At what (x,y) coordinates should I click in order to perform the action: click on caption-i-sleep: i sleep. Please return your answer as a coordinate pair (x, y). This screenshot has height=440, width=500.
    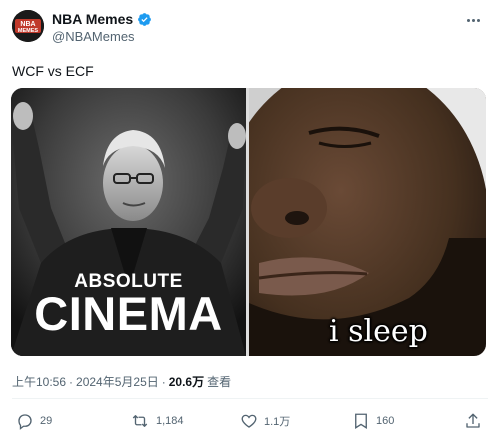
    Looking at the image, I should click on (378, 331).